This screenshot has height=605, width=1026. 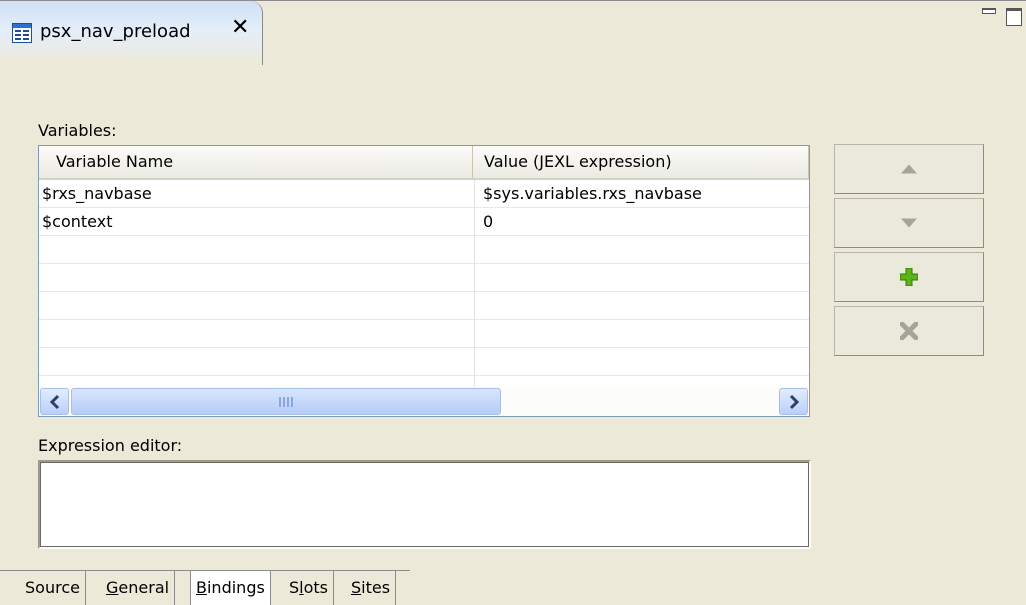 I want to click on move-up-triangle-icon, so click(x=909, y=169).